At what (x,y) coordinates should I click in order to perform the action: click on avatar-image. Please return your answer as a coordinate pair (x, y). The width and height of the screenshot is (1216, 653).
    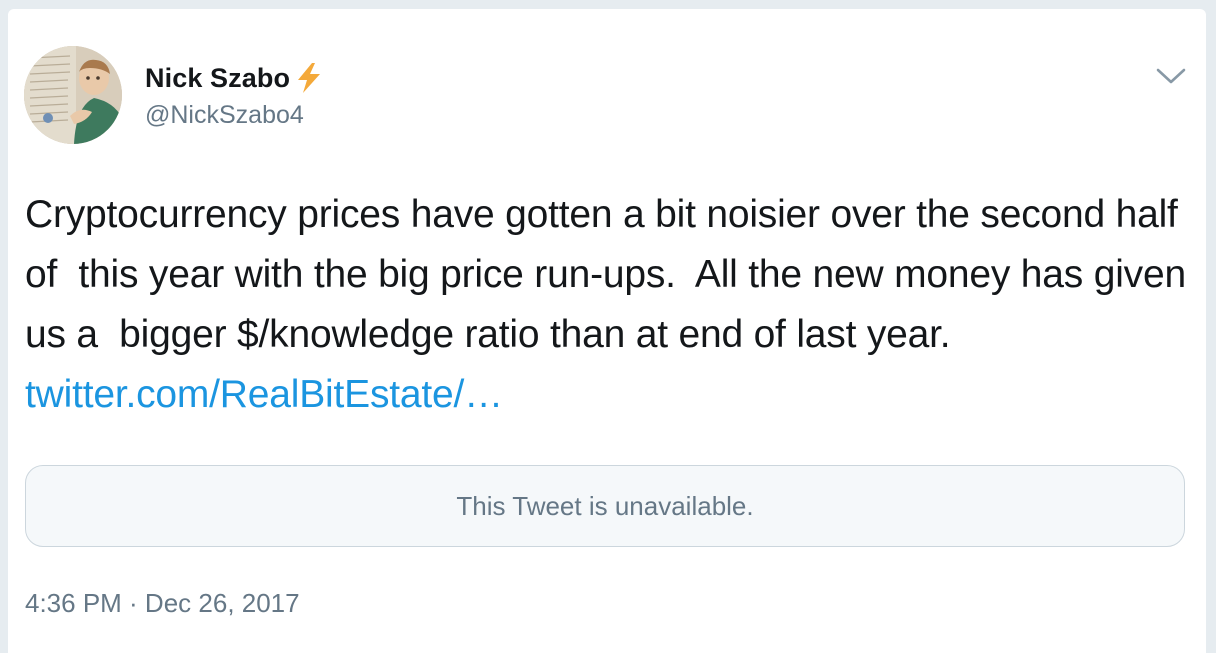
    Looking at the image, I should click on (73, 95).